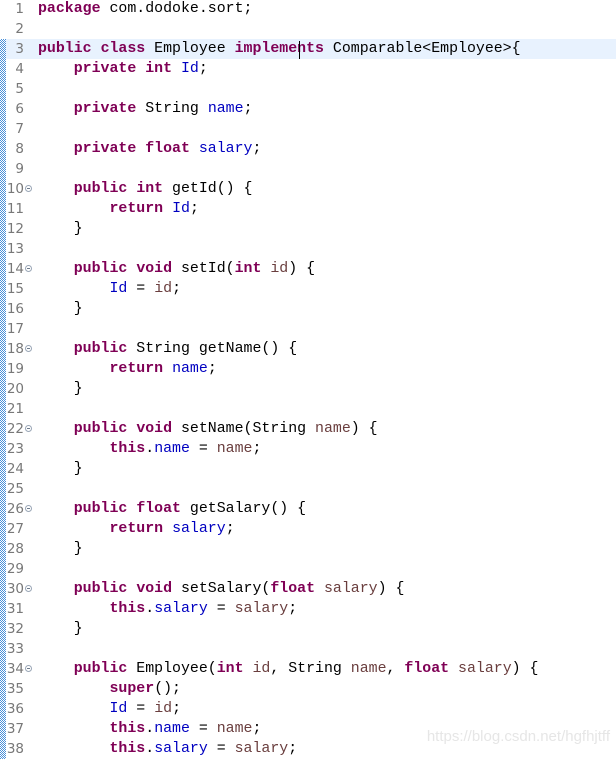 The height and width of the screenshot is (759, 616). I want to click on code-line: 5, so click(308, 89).